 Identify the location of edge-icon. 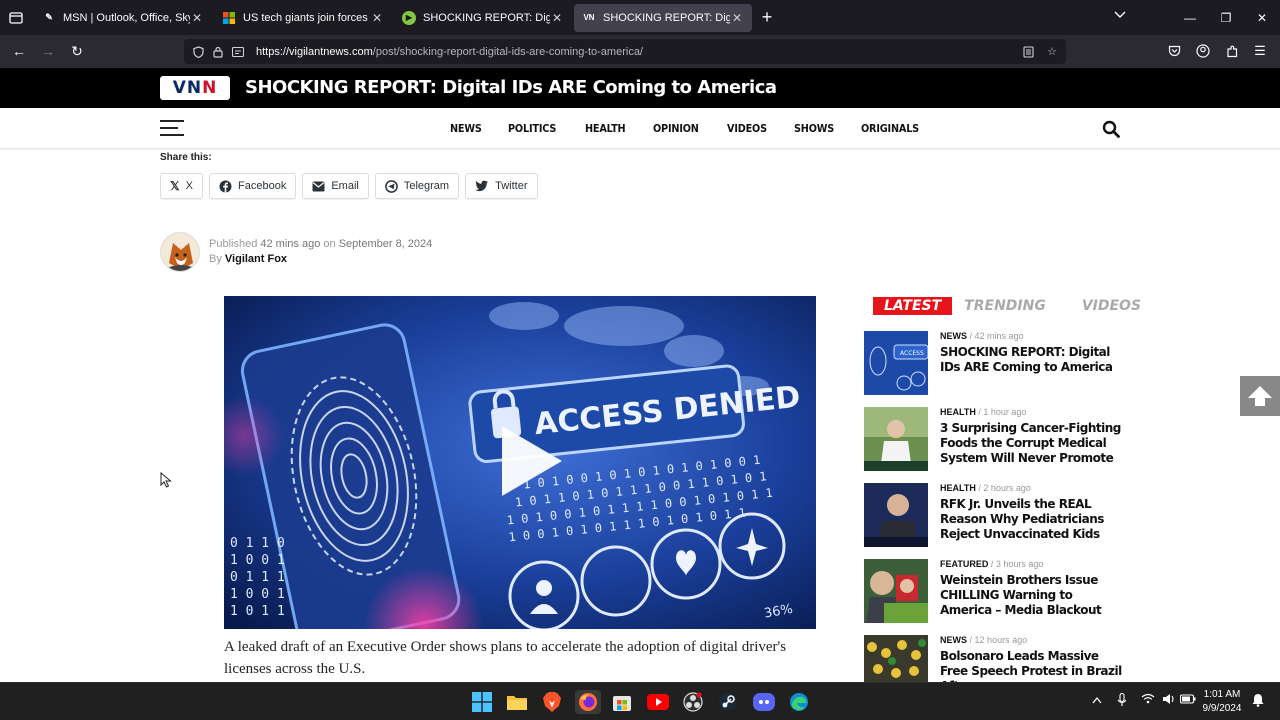
(799, 702).